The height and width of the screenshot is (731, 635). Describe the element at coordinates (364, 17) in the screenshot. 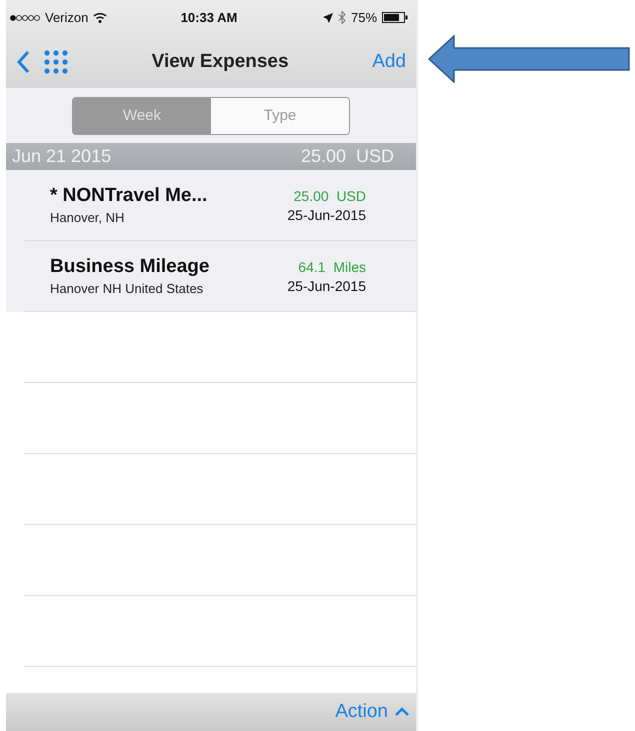

I see `battery-percent: 75%` at that location.